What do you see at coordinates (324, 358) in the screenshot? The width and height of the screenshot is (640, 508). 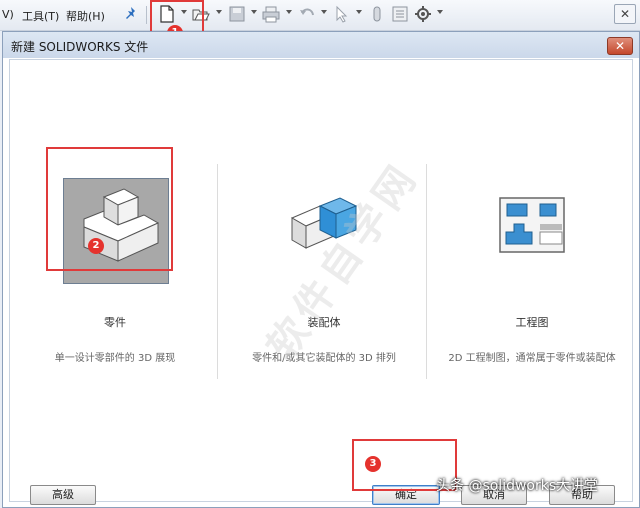 I see `template-assembly-description: 零件和/或其它装配体的 3D 排列` at bounding box center [324, 358].